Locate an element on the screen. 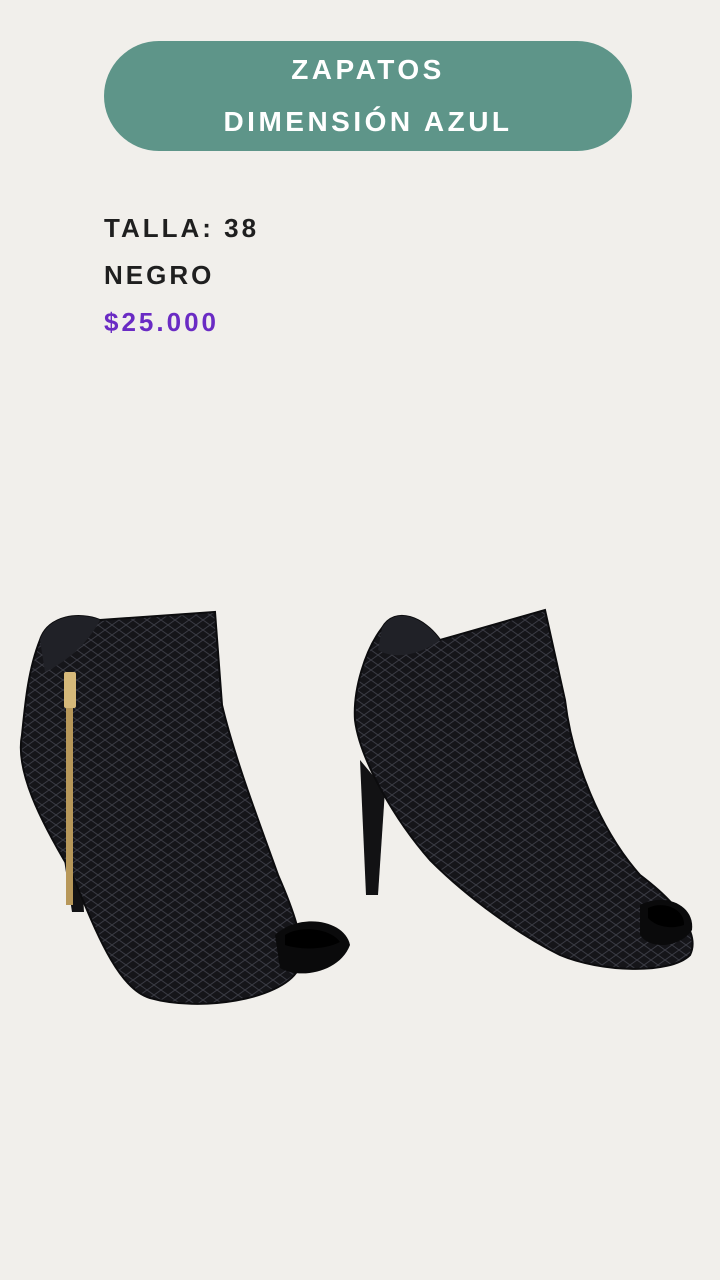 The image size is (720, 1280). title-banner: ZAPATOS DIMENSIÓN AZUL is located at coordinates (368, 96).